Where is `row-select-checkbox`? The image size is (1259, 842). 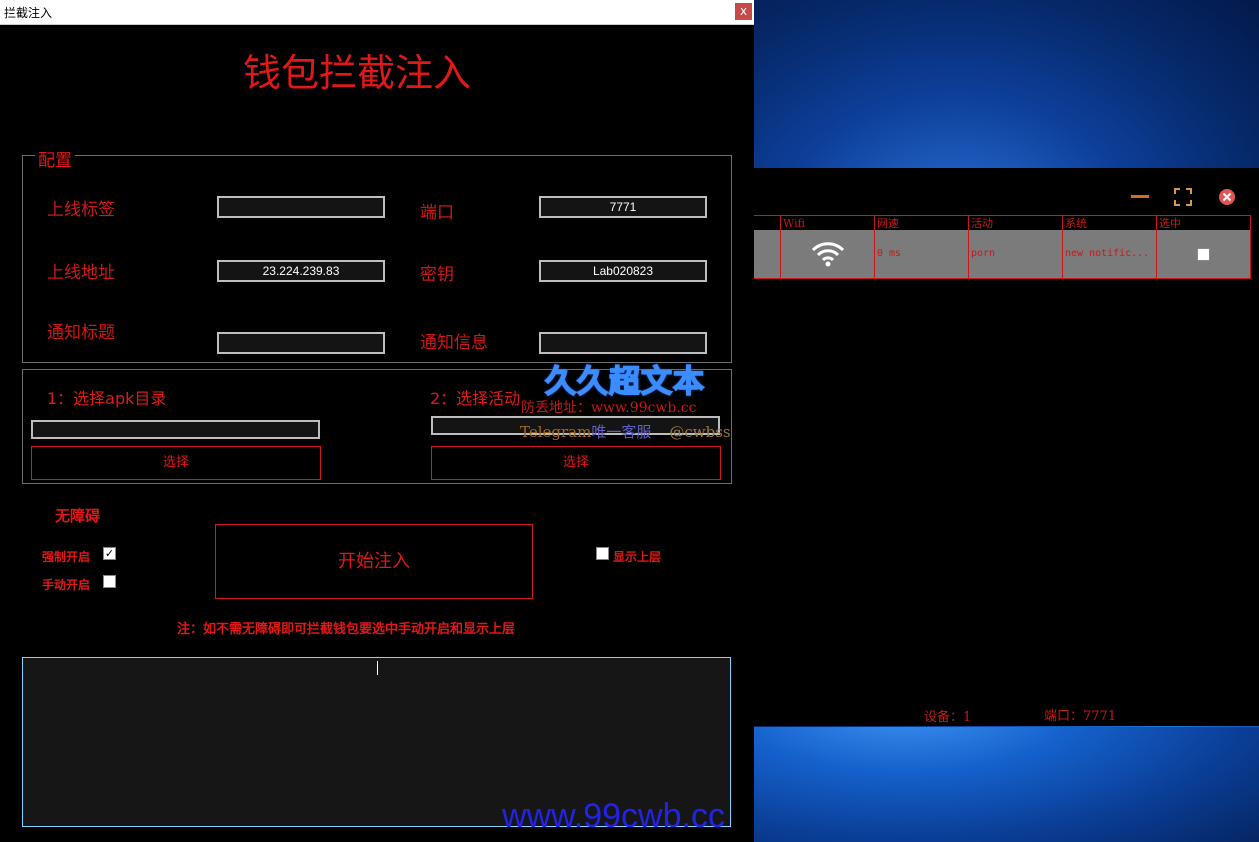
row-select-checkbox is located at coordinates (1203, 254).